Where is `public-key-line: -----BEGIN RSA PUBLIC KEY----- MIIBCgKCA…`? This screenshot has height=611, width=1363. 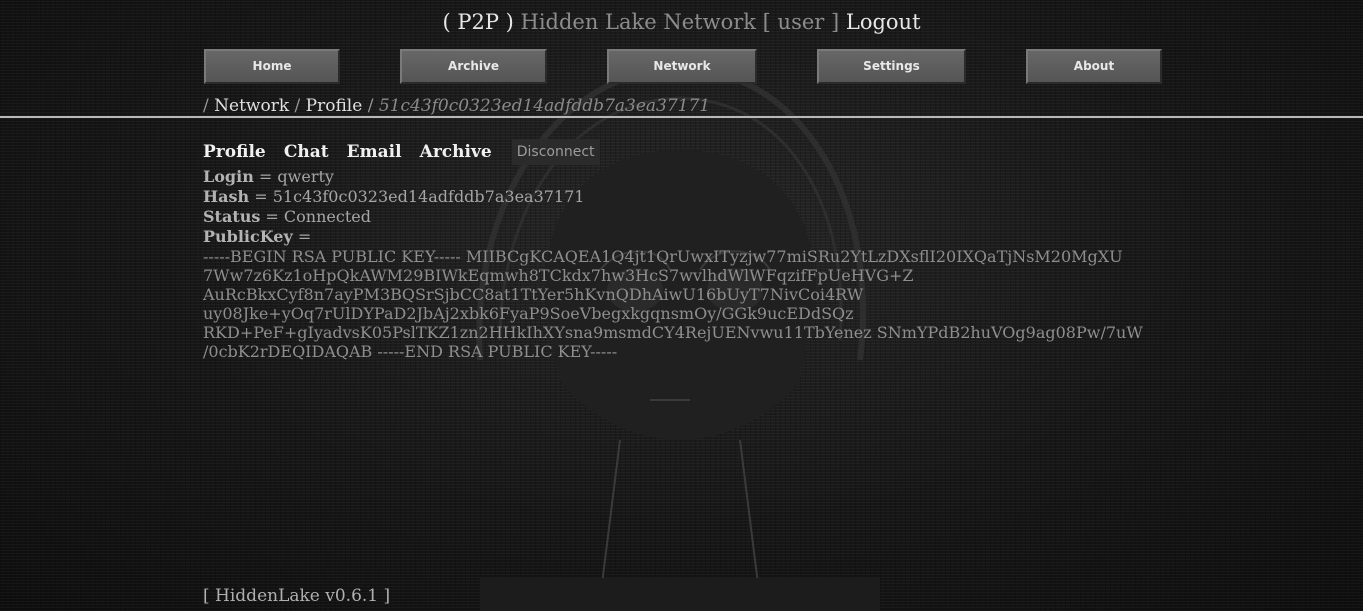 public-key-line: -----BEGIN RSA PUBLIC KEY----- MIIBCgKCA… is located at coordinates (663, 256).